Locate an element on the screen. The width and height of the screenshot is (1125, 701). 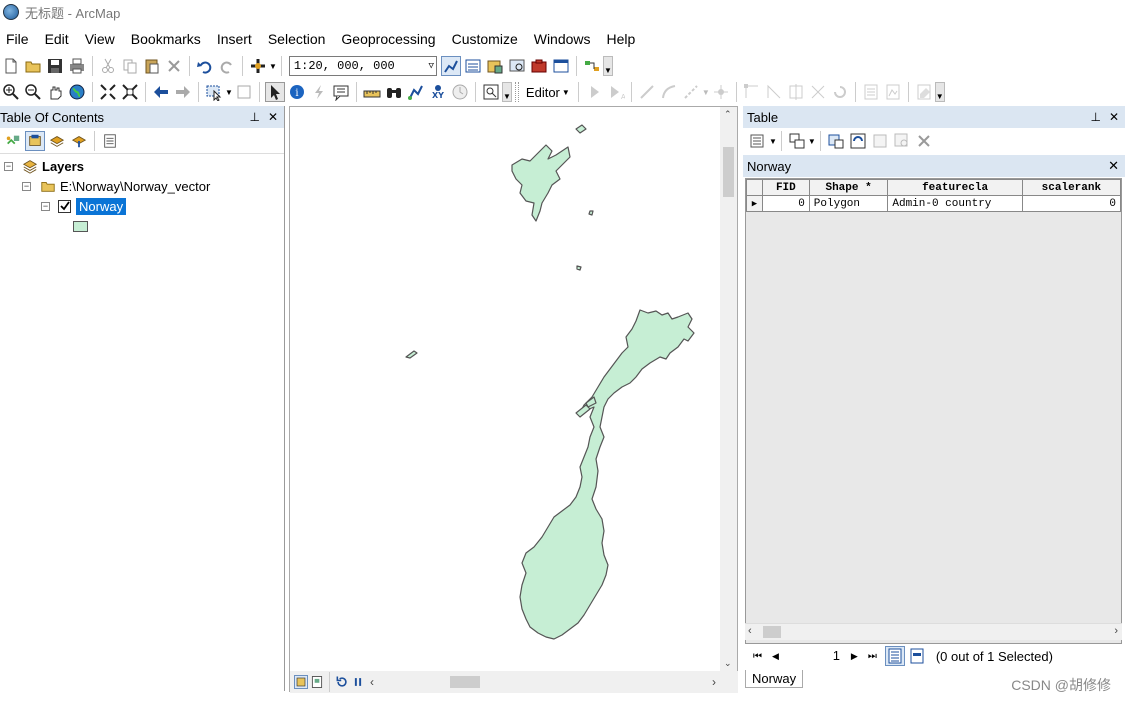
chevron-down-icon: ▽ is located at coordinates (431, 66).